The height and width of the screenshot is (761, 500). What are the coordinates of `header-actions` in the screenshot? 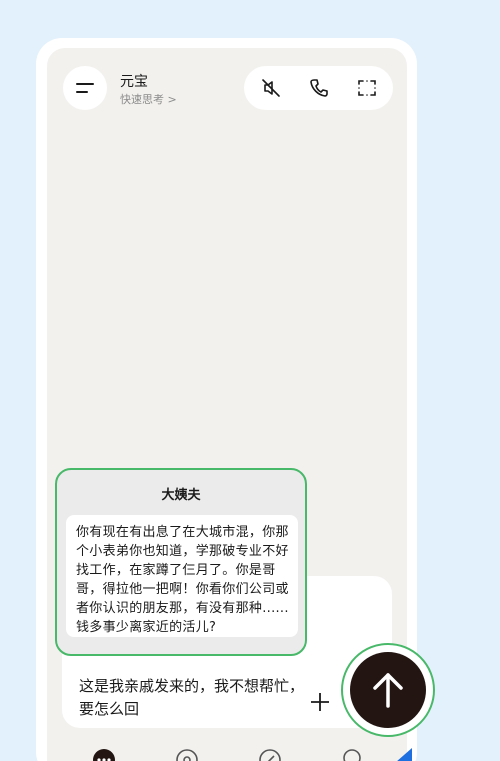 It's located at (318, 88).